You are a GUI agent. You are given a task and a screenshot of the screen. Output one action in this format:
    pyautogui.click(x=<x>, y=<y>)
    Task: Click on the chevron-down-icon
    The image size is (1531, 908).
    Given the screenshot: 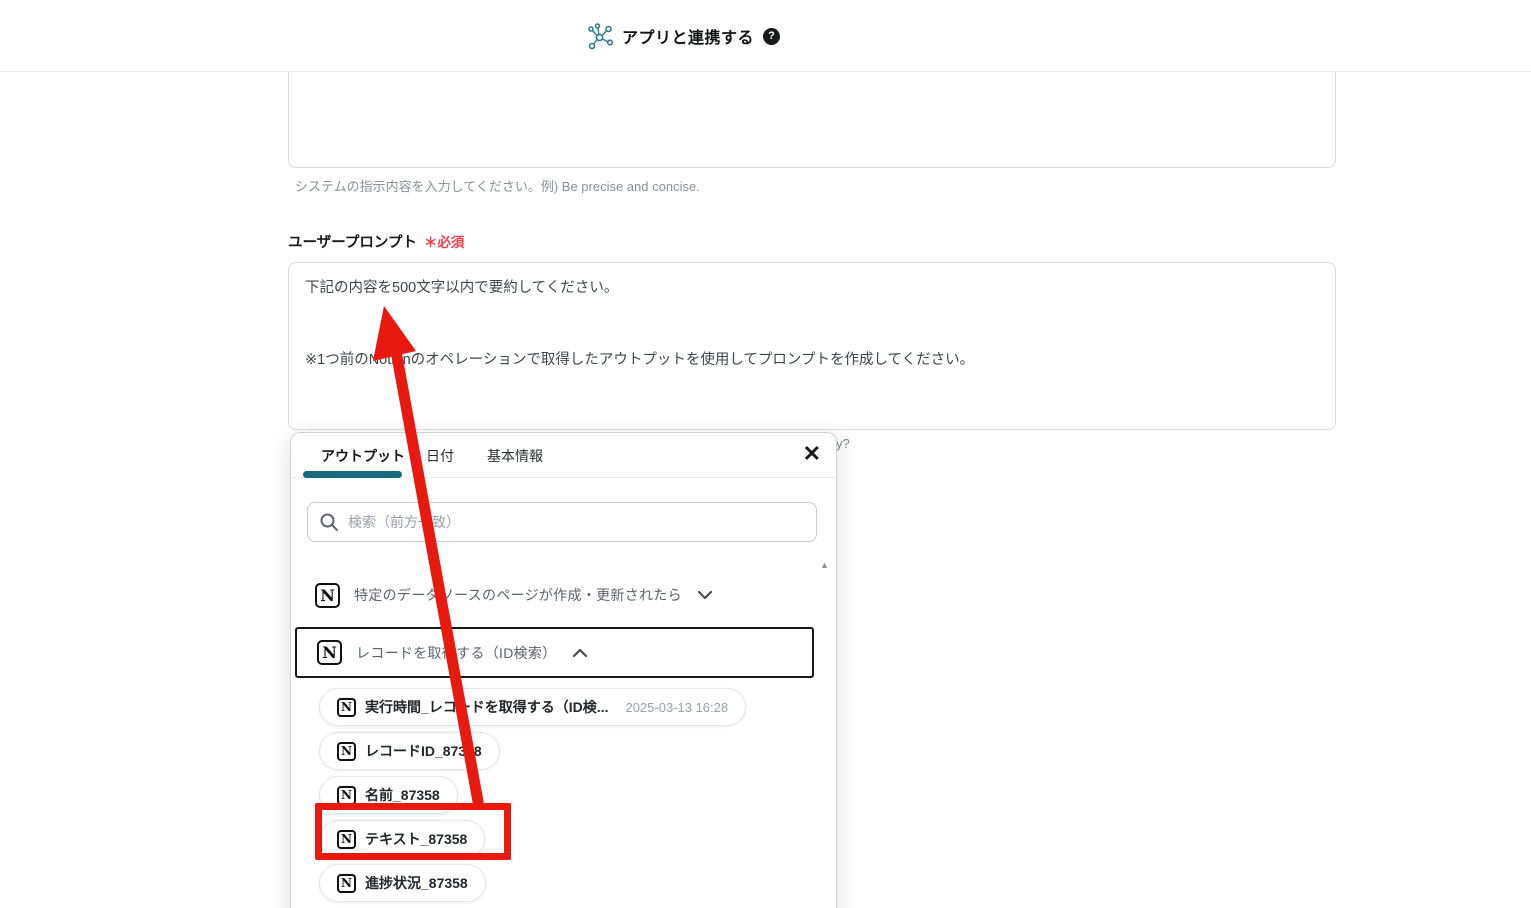 What is the action you would take?
    pyautogui.click(x=704, y=595)
    